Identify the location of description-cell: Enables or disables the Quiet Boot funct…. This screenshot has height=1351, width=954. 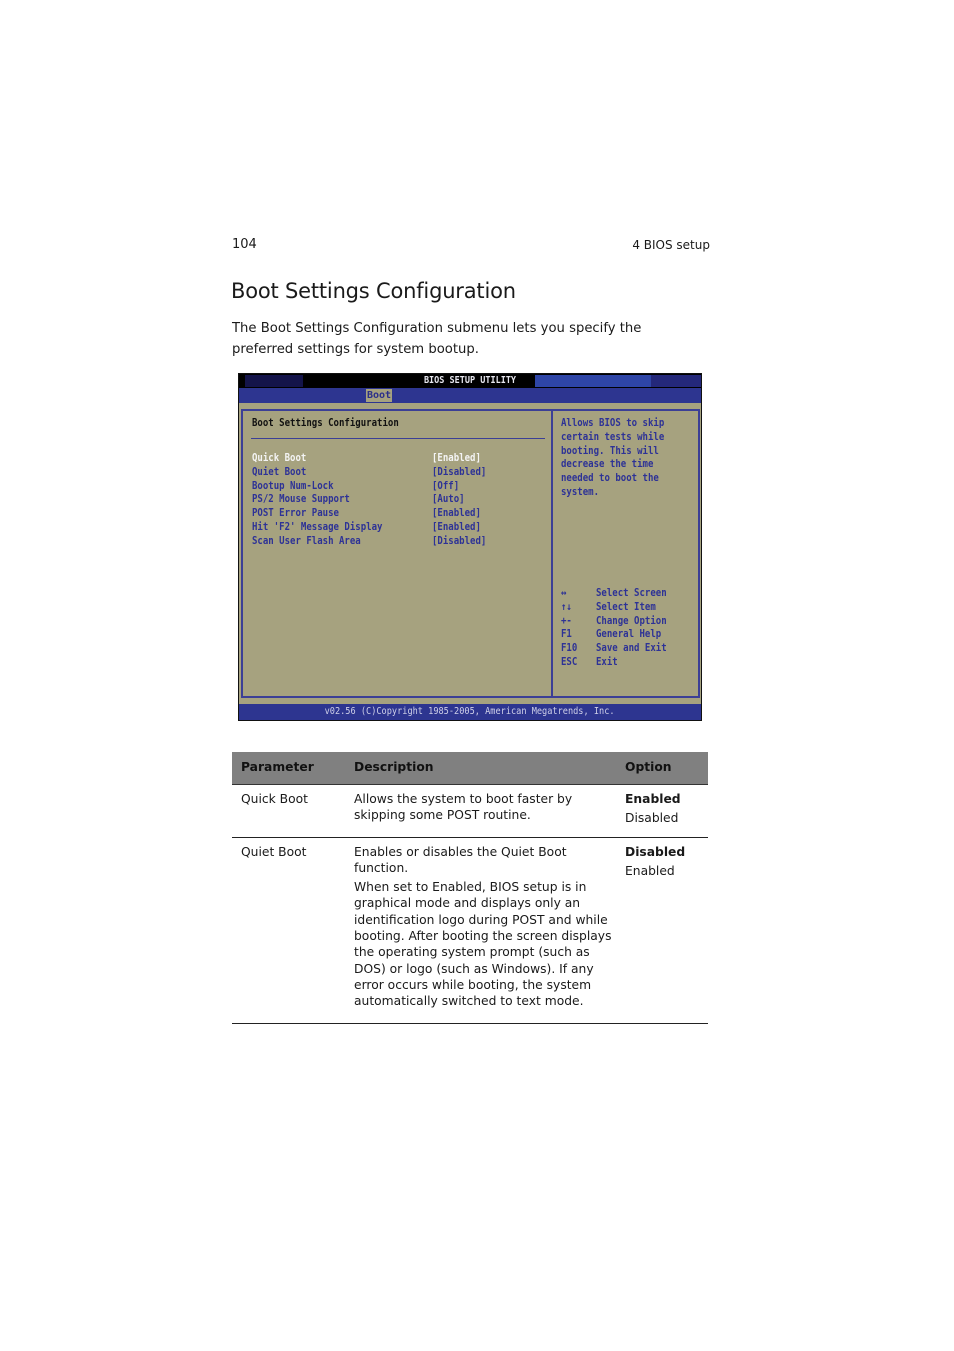
(480, 930).